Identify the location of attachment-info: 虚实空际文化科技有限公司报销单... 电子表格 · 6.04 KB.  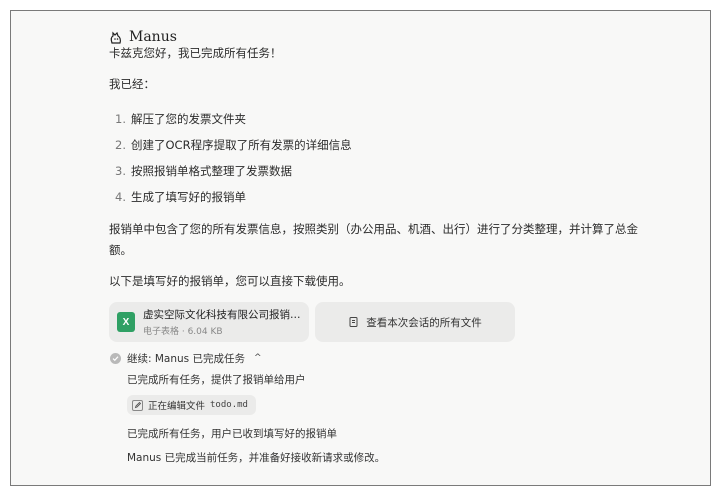
(223, 322).